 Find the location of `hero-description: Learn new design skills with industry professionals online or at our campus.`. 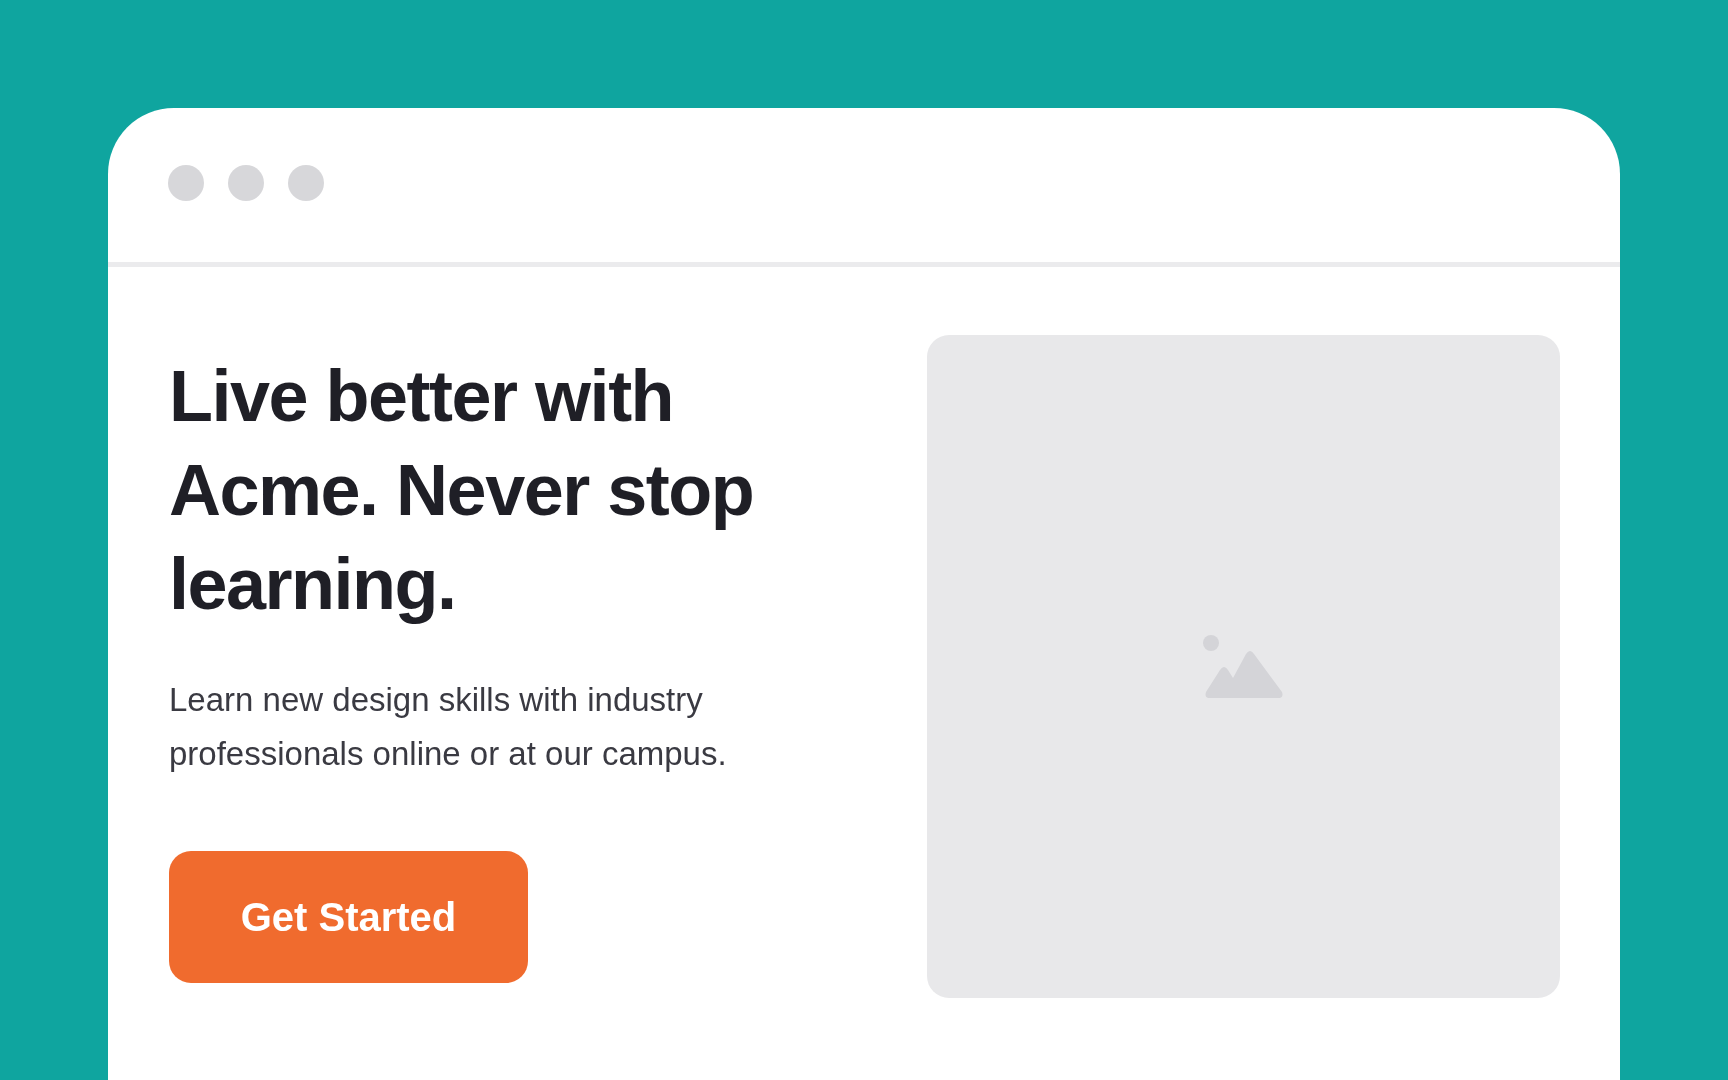

hero-description: Learn new design skills with industry professionals online or at our campus. is located at coordinates (448, 727).